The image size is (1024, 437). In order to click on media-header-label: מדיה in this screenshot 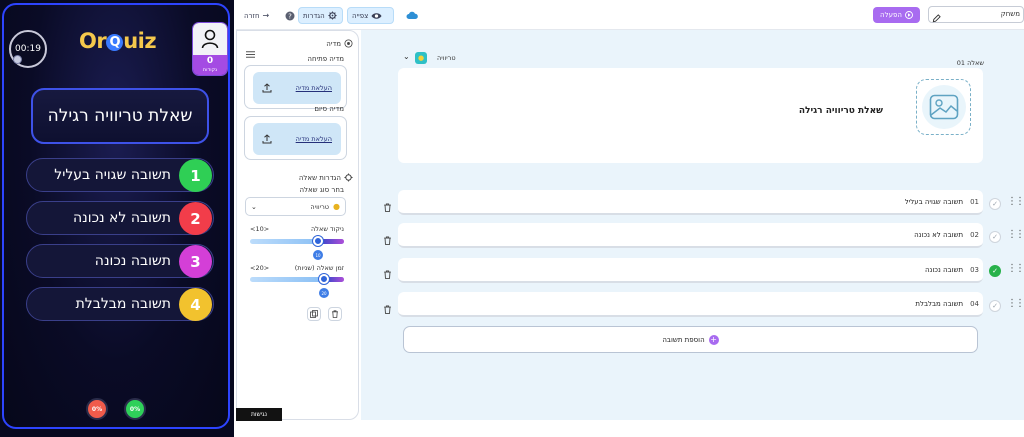, I will do `click(333, 43)`.